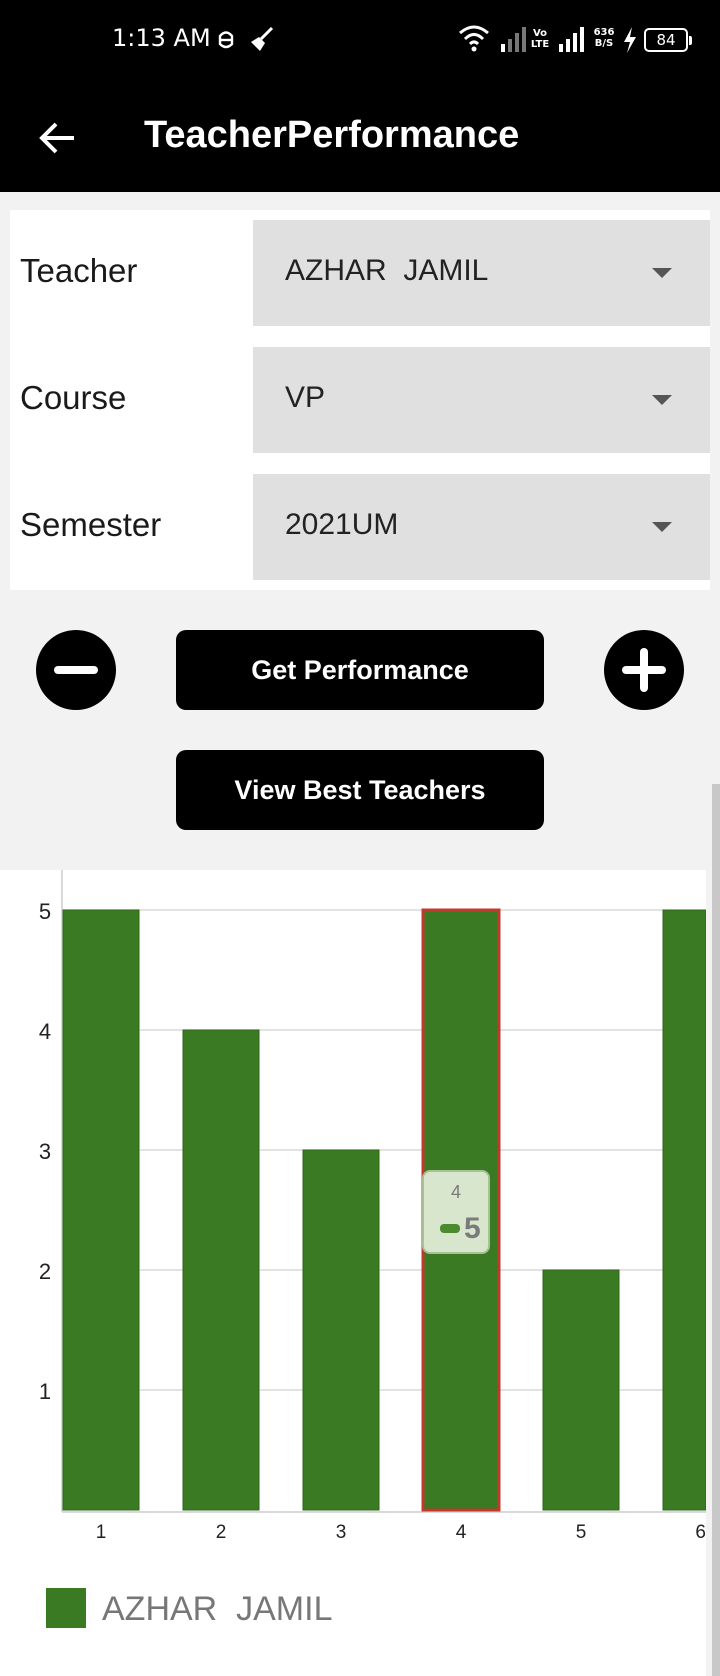 The image size is (720, 1676). I want to click on volte-icon: Vo LTE, so click(540, 39).